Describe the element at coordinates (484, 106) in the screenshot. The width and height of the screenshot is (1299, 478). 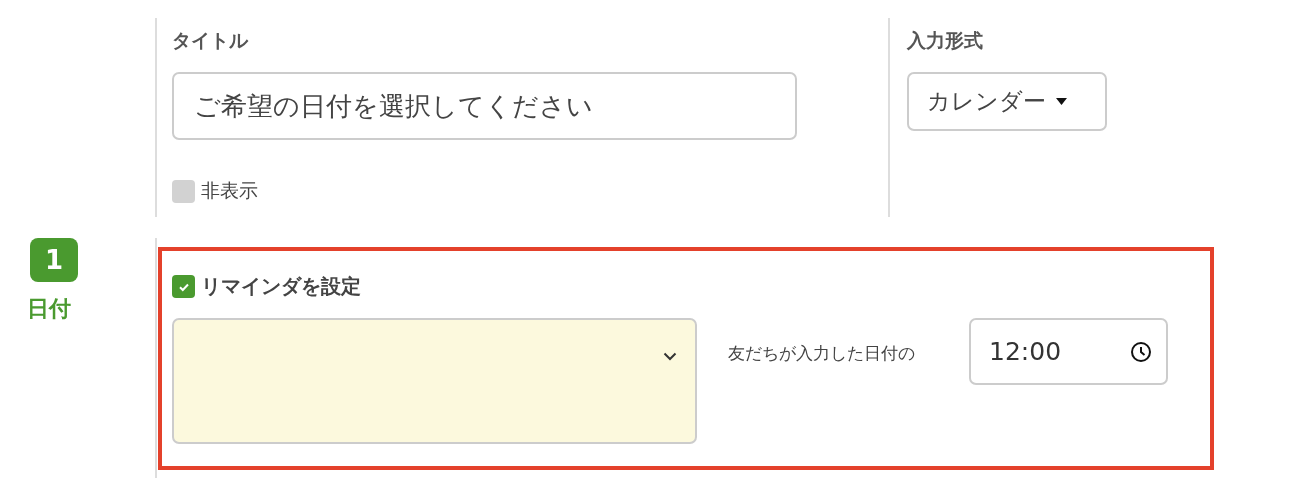
I see `title-input: ご希望の日付を選択してください` at that location.